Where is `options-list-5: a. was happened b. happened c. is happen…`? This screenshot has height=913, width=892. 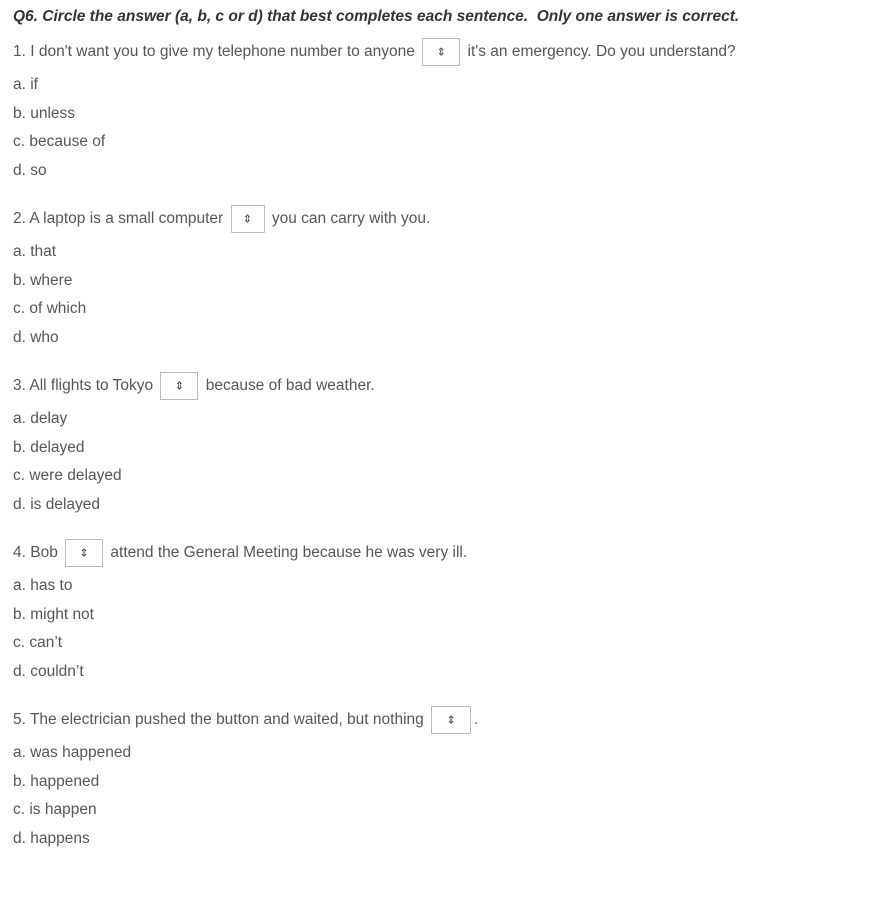
options-list-5: a. was happened b. happened c. is happen… is located at coordinates (452, 796).